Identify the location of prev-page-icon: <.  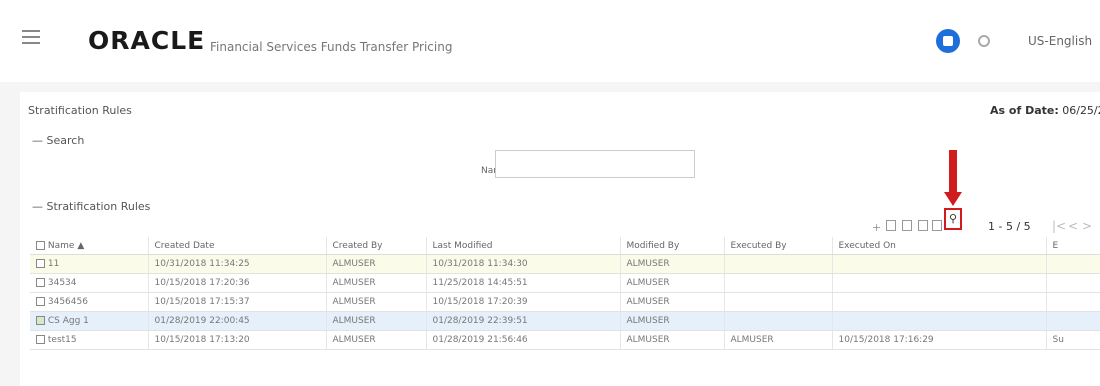
(1073, 226).